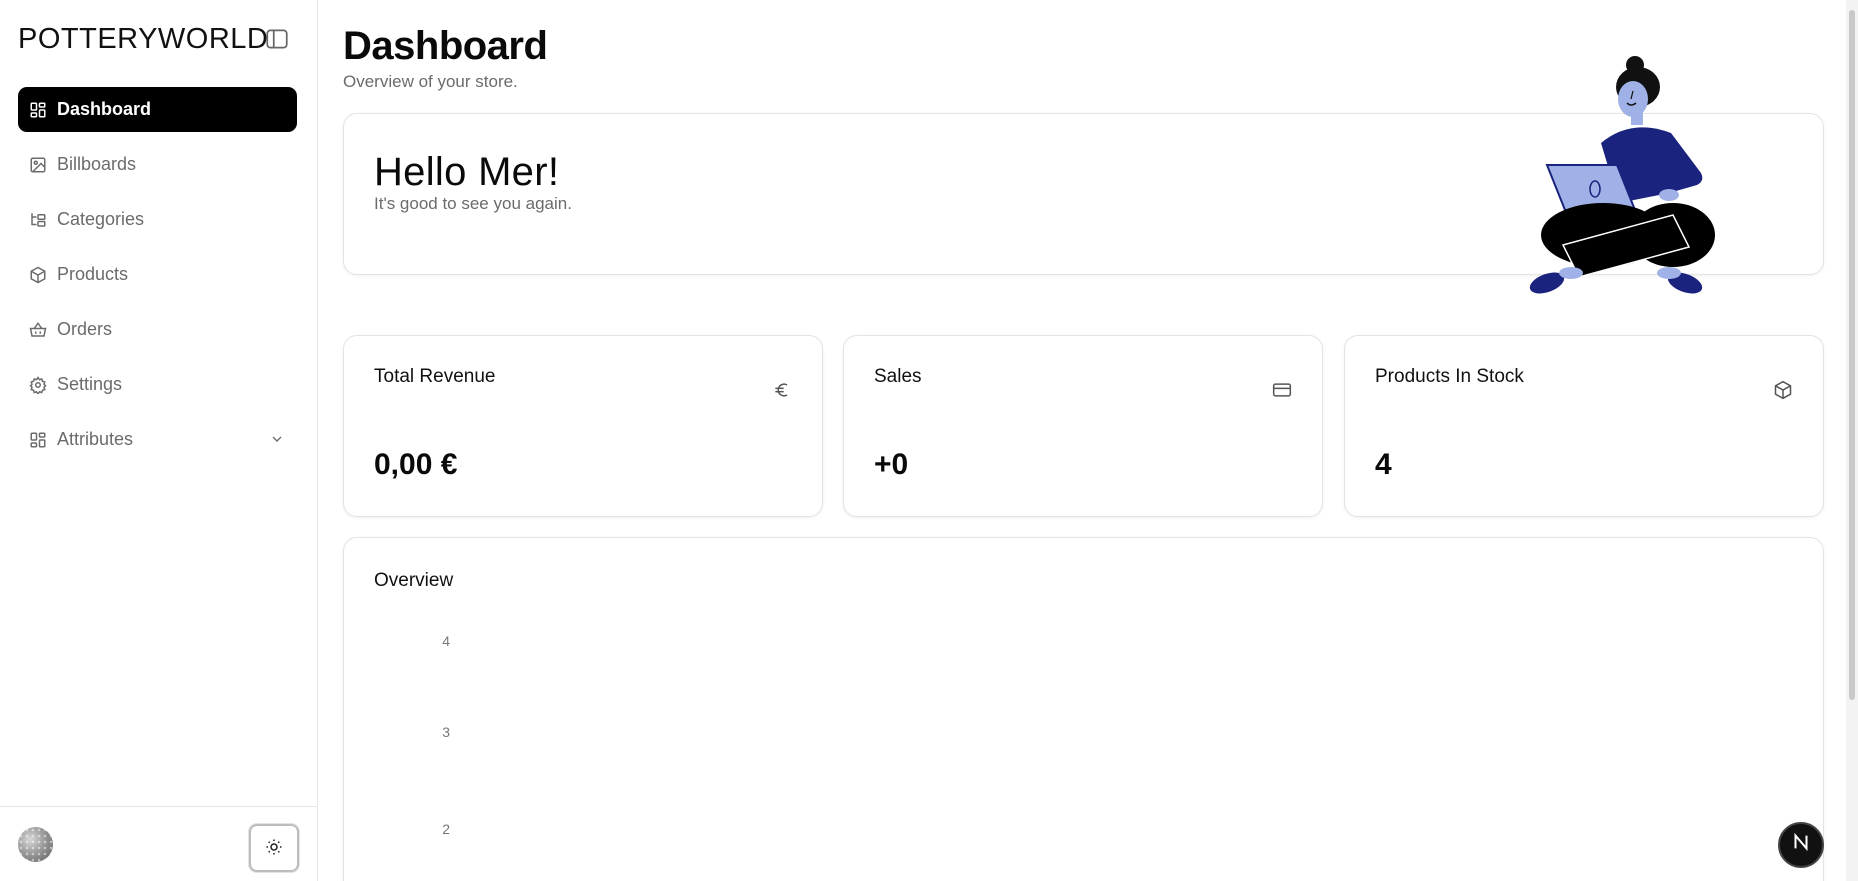 The image size is (1858, 881). Describe the element at coordinates (159, 843) in the screenshot. I see `sidebar-footer` at that location.